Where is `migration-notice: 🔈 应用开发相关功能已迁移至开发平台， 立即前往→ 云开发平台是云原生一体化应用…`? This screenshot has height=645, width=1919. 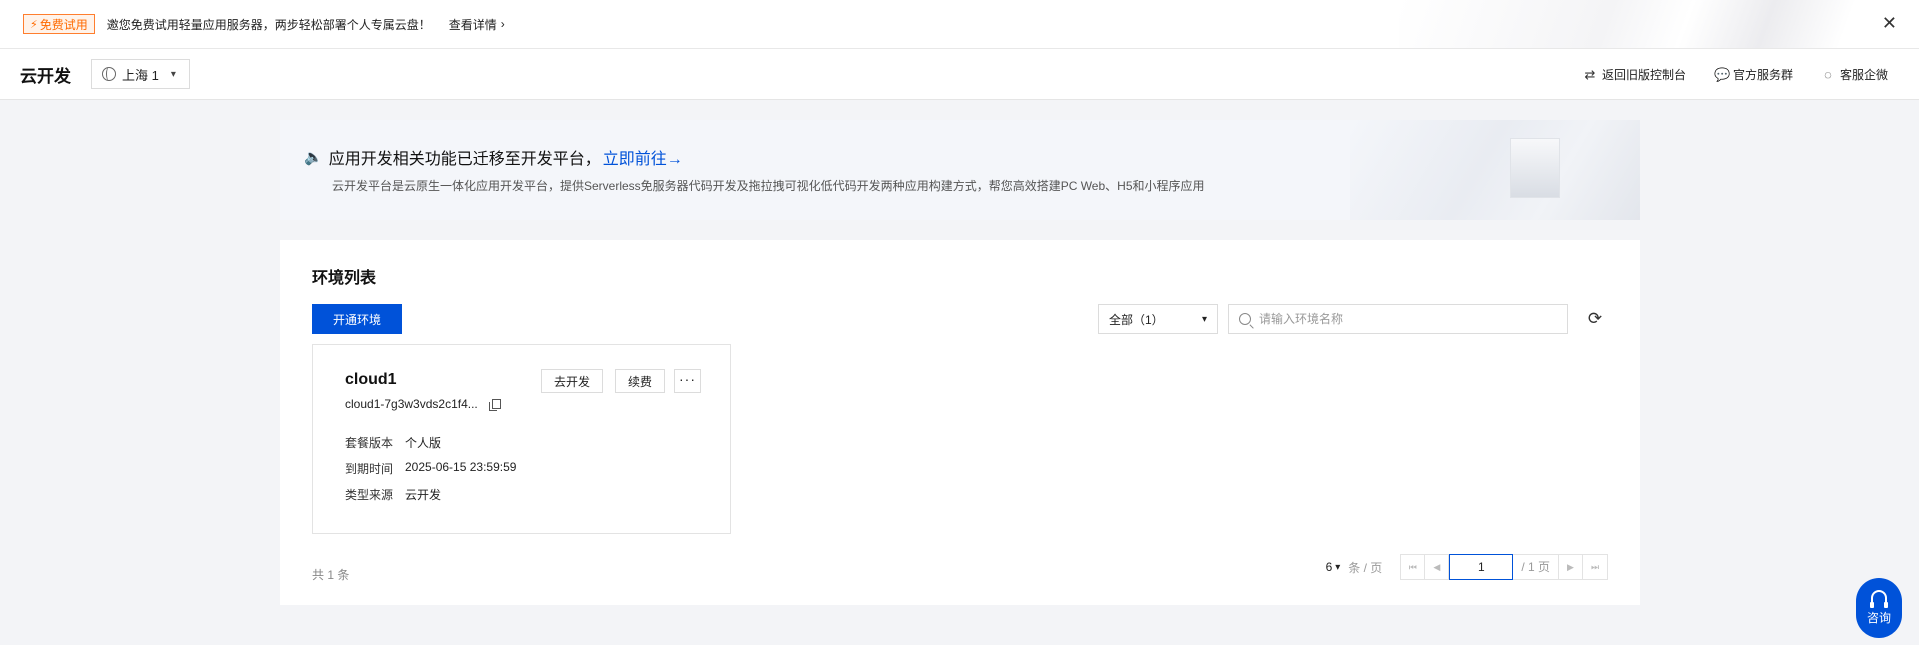
migration-notice: 🔈 应用开发相关功能已迁移至开发平台， 立即前往→ 云开发平台是云原生一体化应用… is located at coordinates (960, 170).